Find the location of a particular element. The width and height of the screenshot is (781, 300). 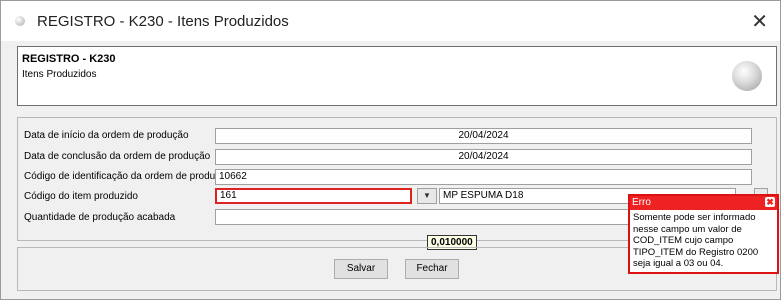

item-code-field: 161 is located at coordinates (313, 196).